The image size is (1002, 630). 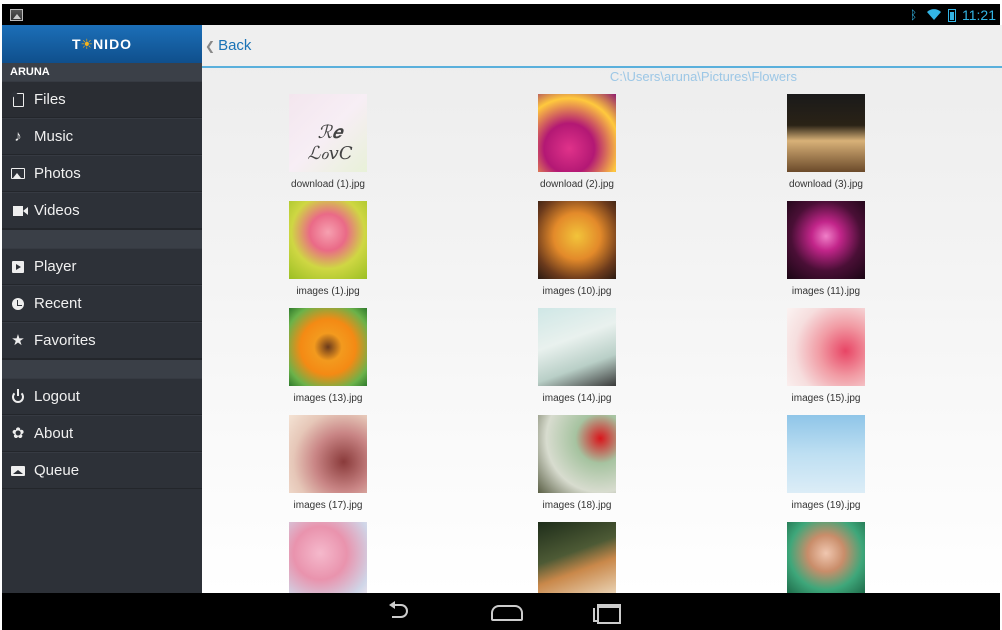 What do you see at coordinates (826, 505) in the screenshot?
I see `file-name: images (19).jpg` at bounding box center [826, 505].